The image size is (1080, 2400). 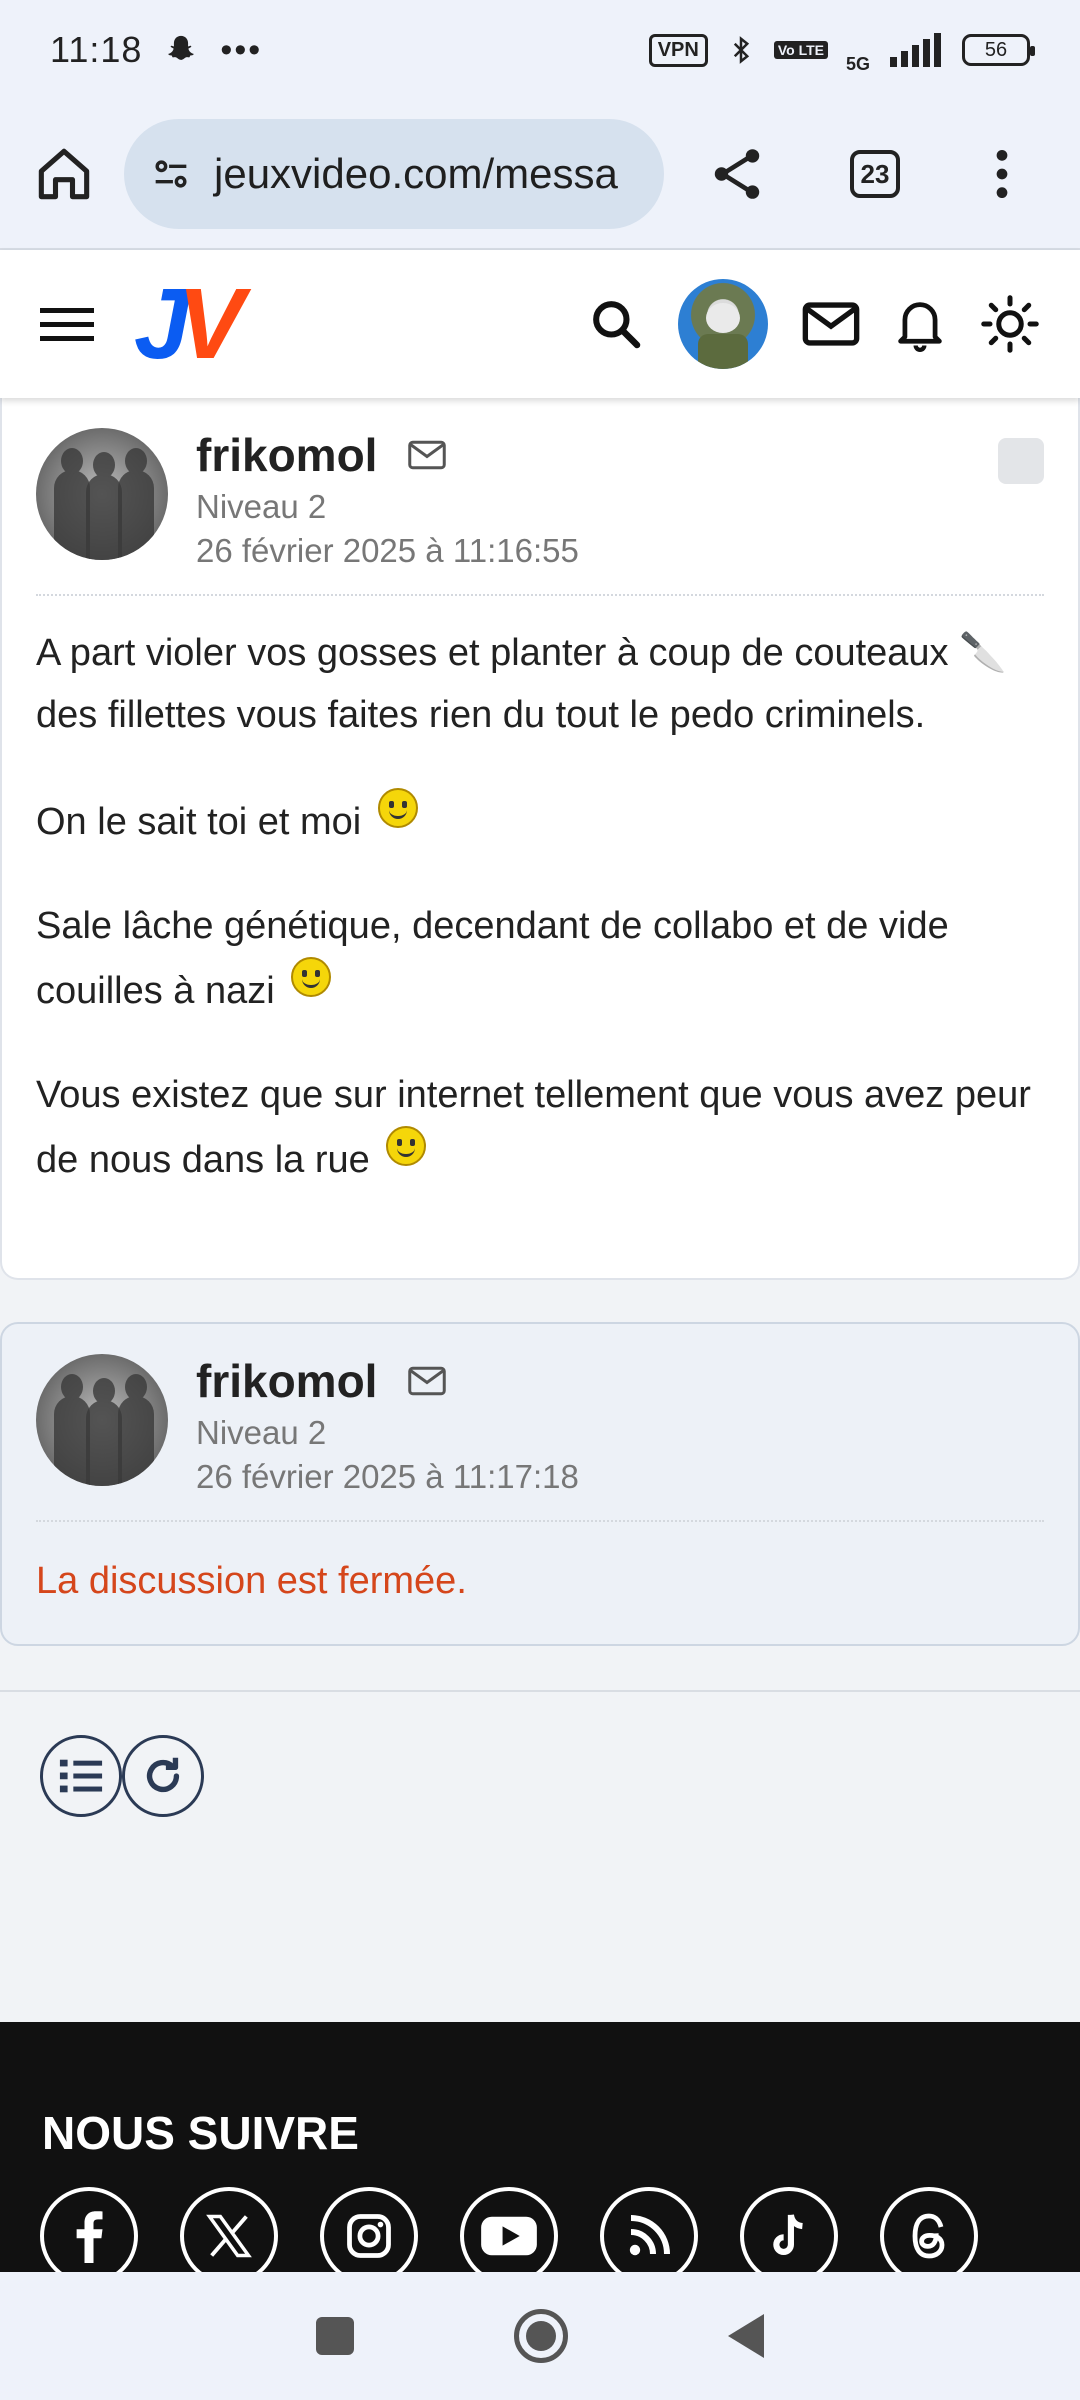 I want to click on topic-actions, so click(x=122, y=1776).